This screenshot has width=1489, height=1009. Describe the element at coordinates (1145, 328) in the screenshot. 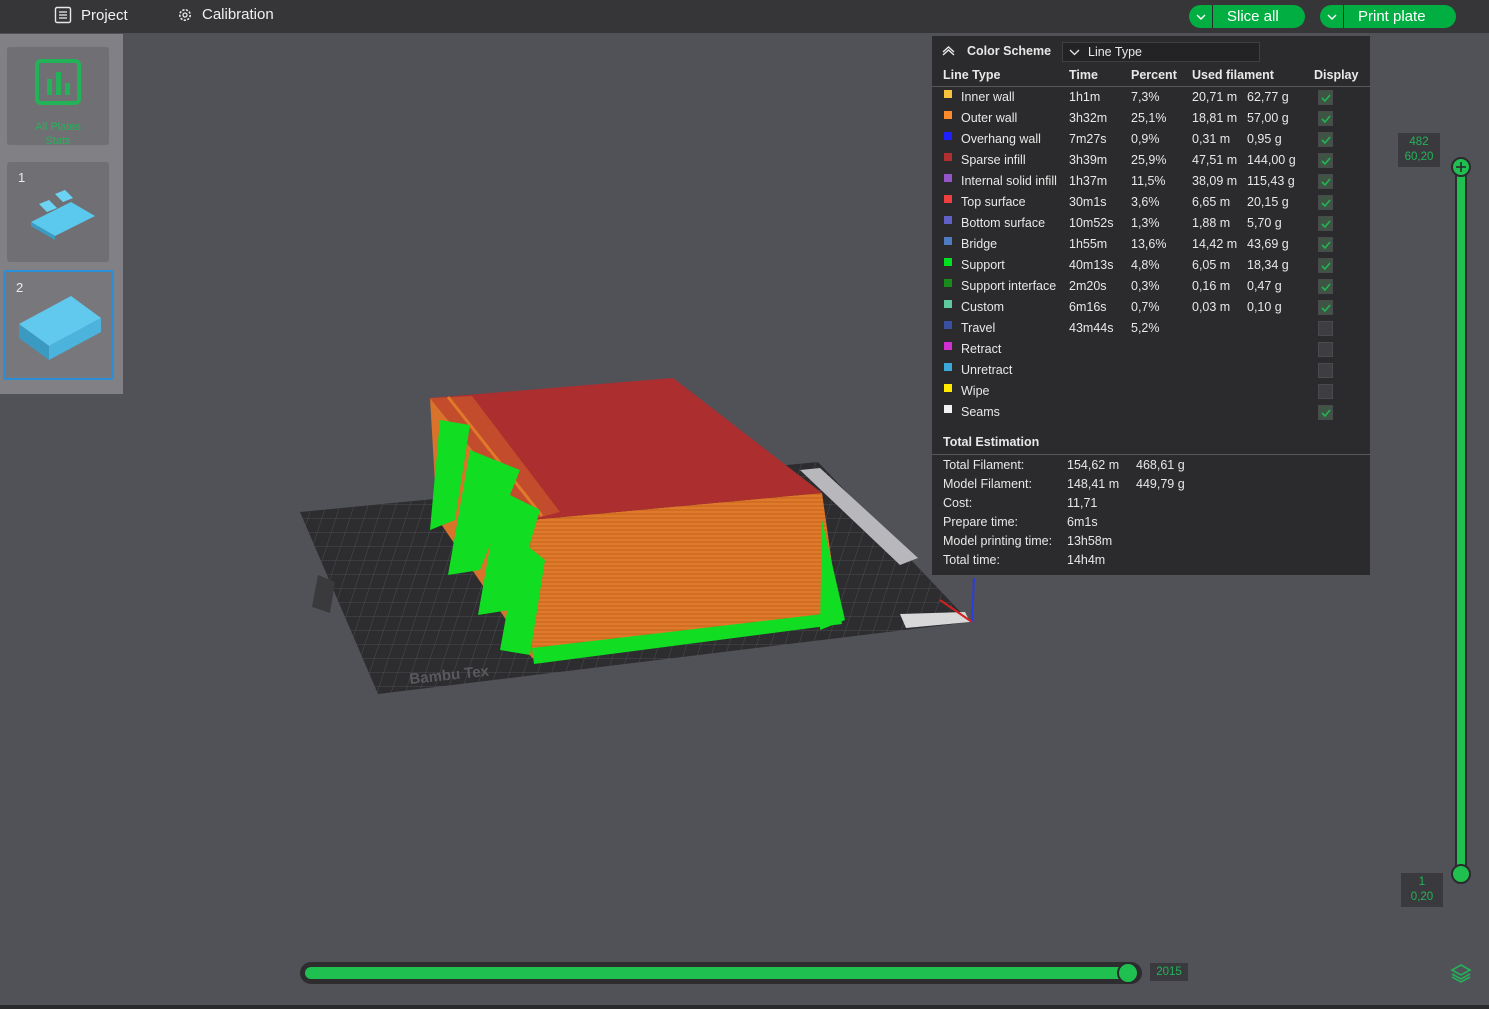

I see `line-percent: 5,2%` at that location.